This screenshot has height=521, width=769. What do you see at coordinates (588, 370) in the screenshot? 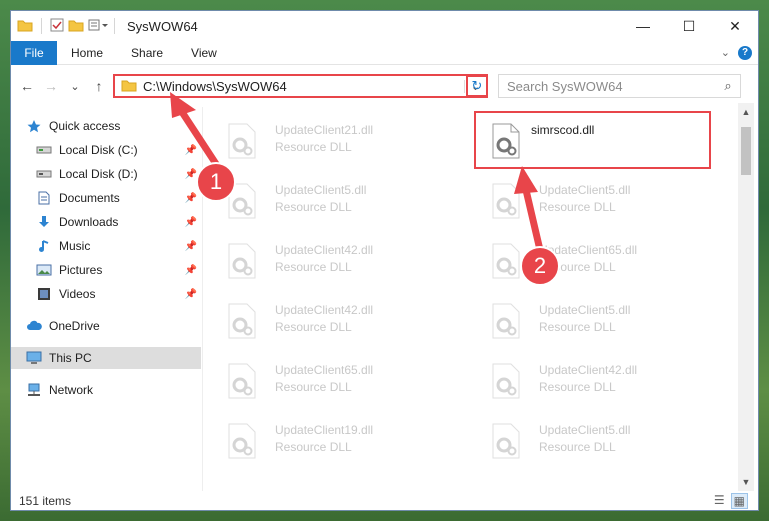
I see `file-name: UpdateClient42.dll` at bounding box center [588, 370].